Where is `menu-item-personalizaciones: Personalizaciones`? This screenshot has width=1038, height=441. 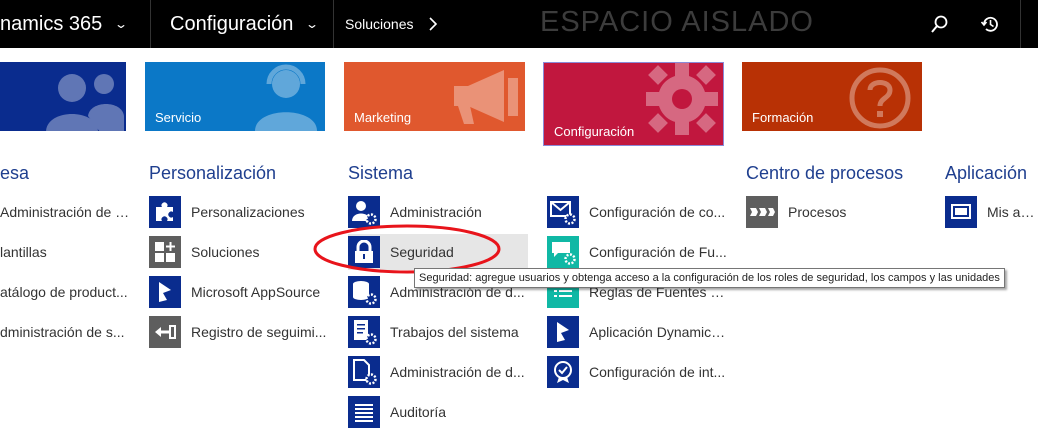
menu-item-personalizaciones: Personalizaciones is located at coordinates (239, 212).